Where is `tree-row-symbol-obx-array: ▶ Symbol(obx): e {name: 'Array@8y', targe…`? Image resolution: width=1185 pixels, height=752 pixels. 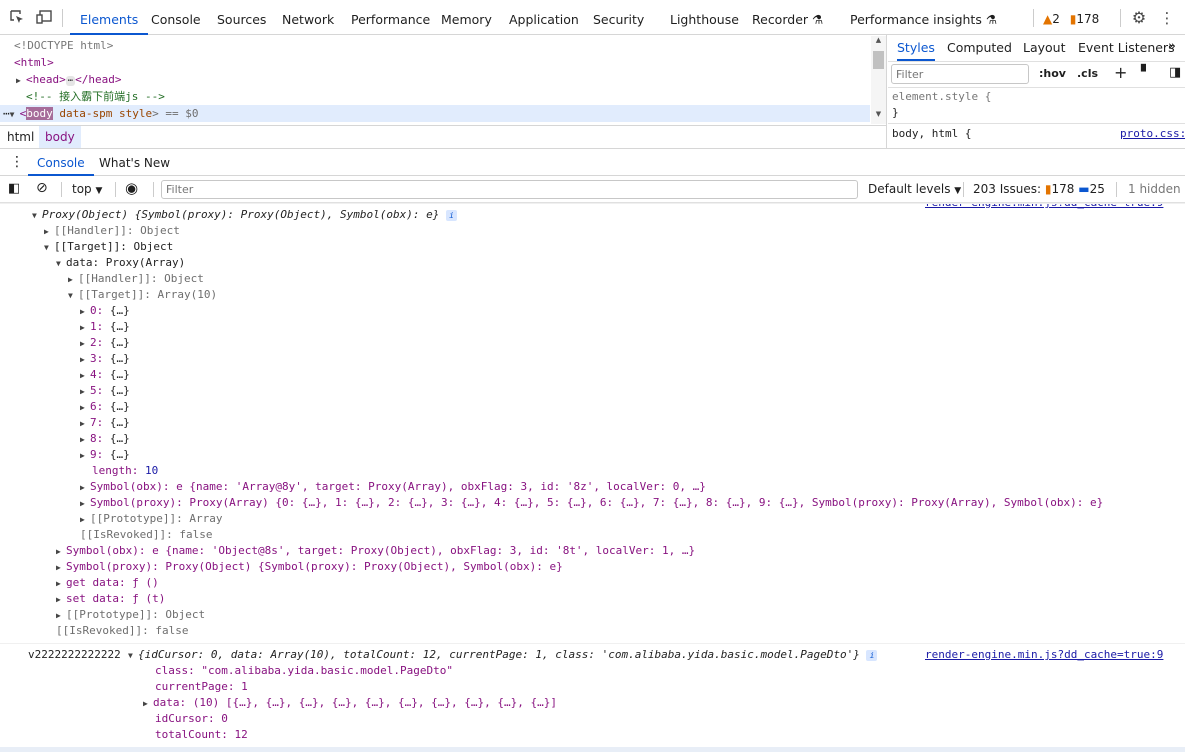 tree-row-symbol-obx-array: ▶ Symbol(obx): e {name: 'Array@8y', targe… is located at coordinates (393, 487).